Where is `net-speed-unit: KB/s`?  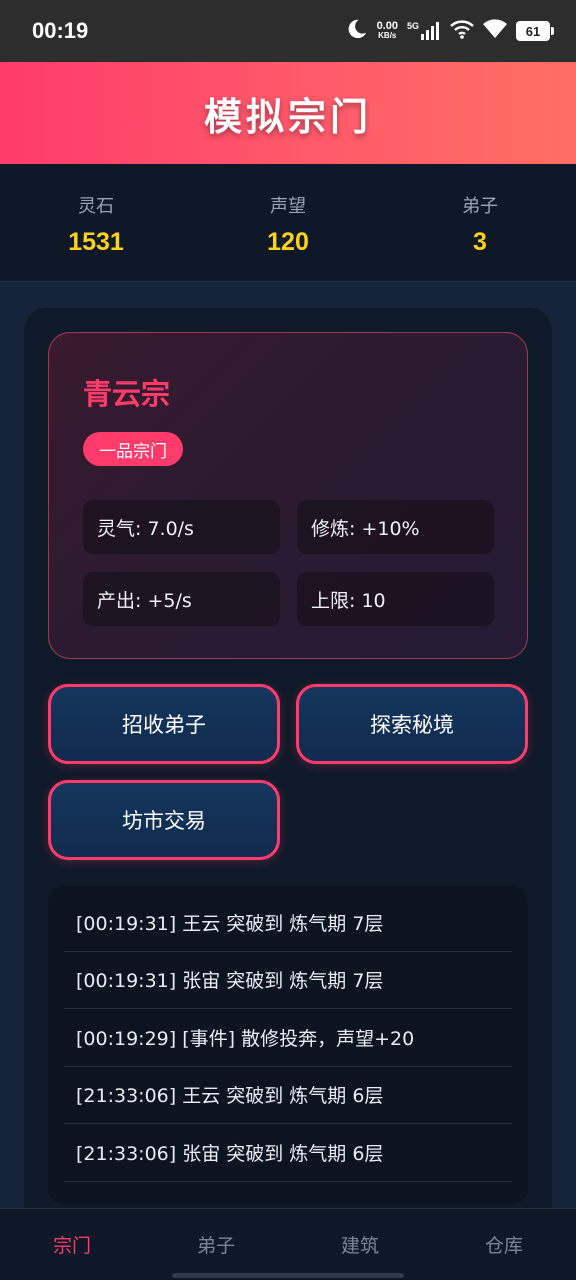 net-speed-unit: KB/s is located at coordinates (387, 35).